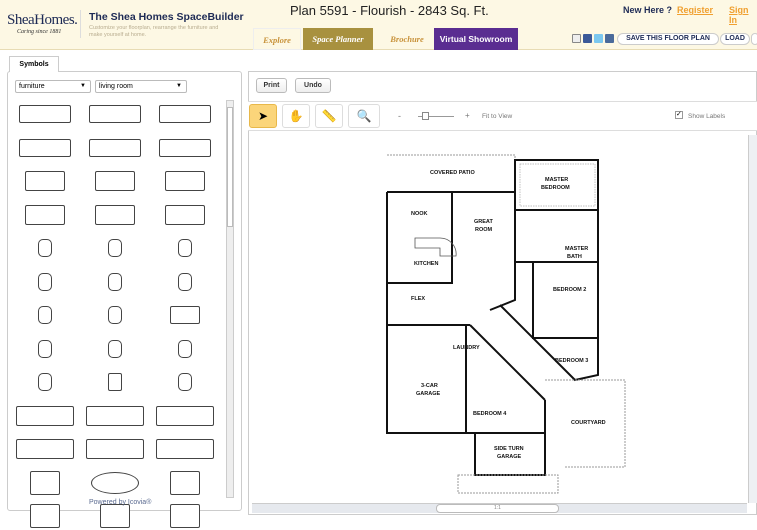 Image resolution: width=757 pixels, height=530 pixels. Describe the element at coordinates (296, 116) in the screenshot. I see `pan-tool-button: ✋` at that location.